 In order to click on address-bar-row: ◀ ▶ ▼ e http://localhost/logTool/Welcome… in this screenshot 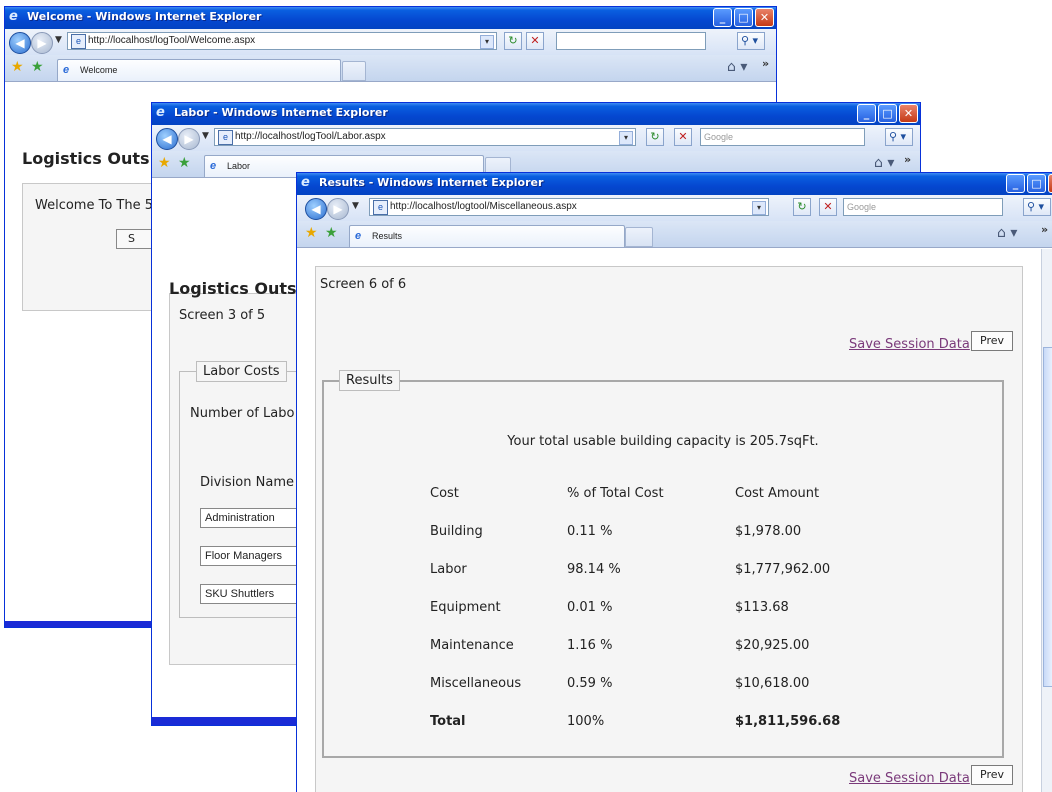, I will do `click(390, 42)`.